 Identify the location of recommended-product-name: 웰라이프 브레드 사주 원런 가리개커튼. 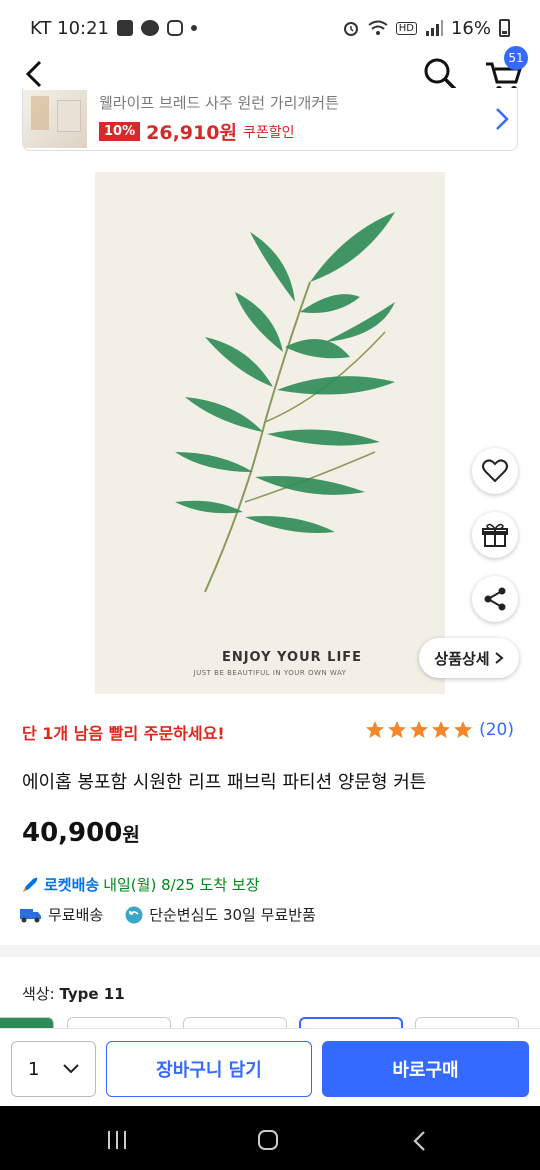
(219, 103).